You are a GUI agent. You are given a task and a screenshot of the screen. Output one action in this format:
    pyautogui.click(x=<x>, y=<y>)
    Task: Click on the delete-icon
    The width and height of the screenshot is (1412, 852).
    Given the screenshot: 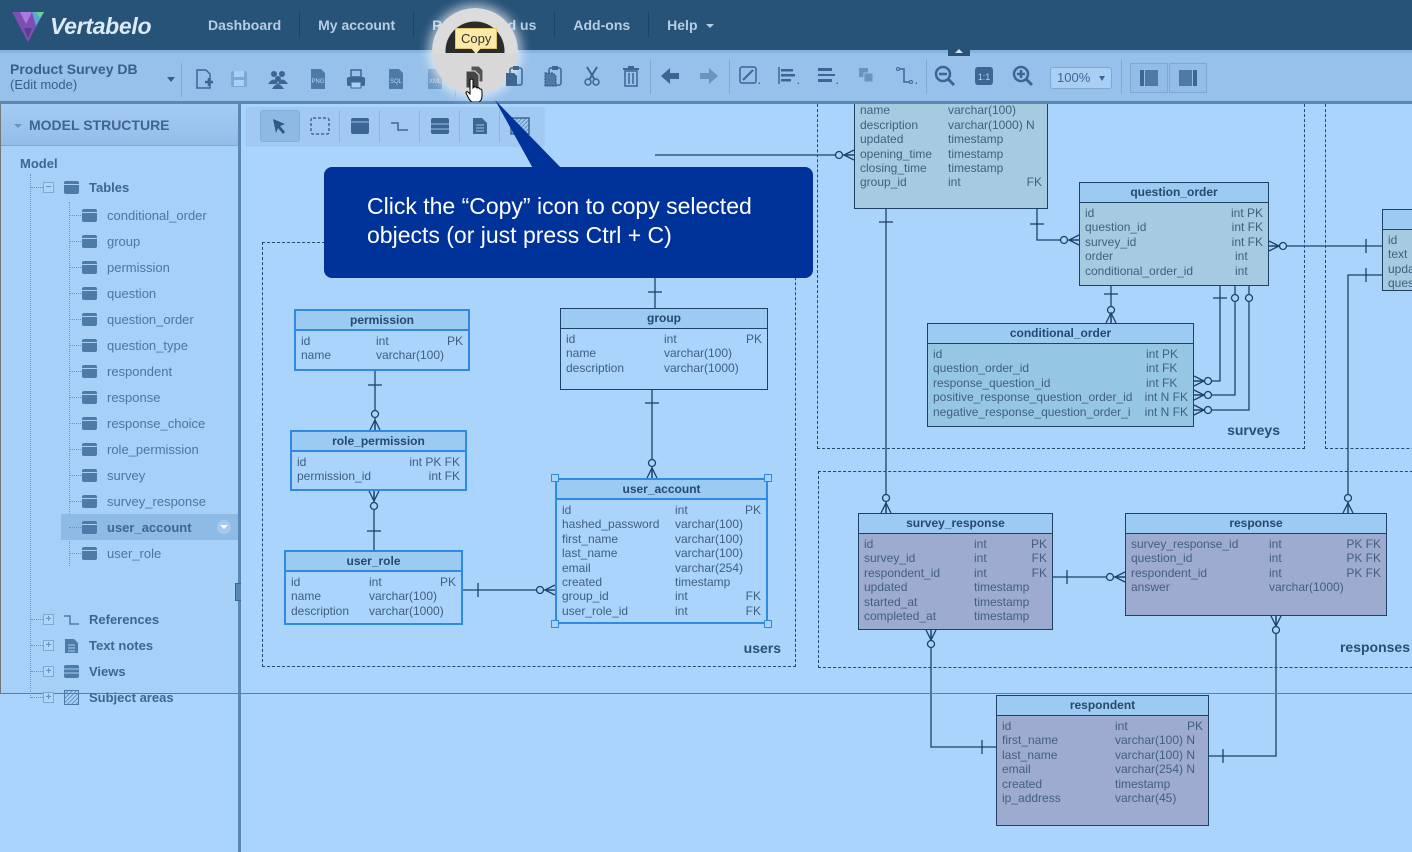 What is the action you would take?
    pyautogui.click(x=631, y=76)
    